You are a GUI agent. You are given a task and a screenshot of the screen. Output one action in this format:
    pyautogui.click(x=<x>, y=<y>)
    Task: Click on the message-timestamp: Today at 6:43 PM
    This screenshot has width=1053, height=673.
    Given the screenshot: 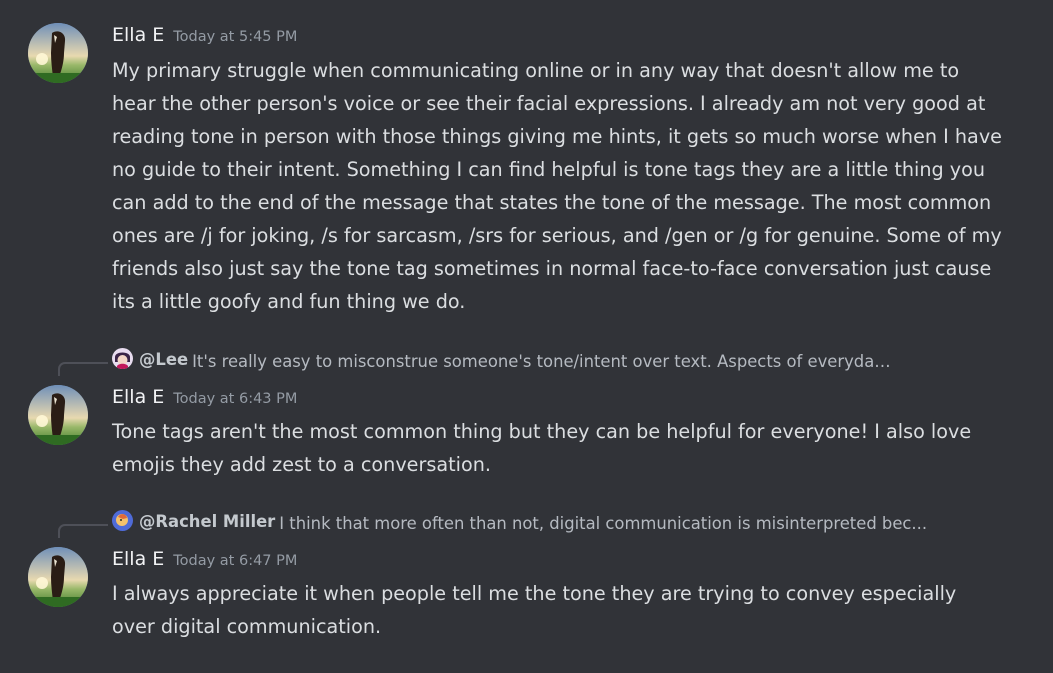 What is the action you would take?
    pyautogui.click(x=235, y=399)
    